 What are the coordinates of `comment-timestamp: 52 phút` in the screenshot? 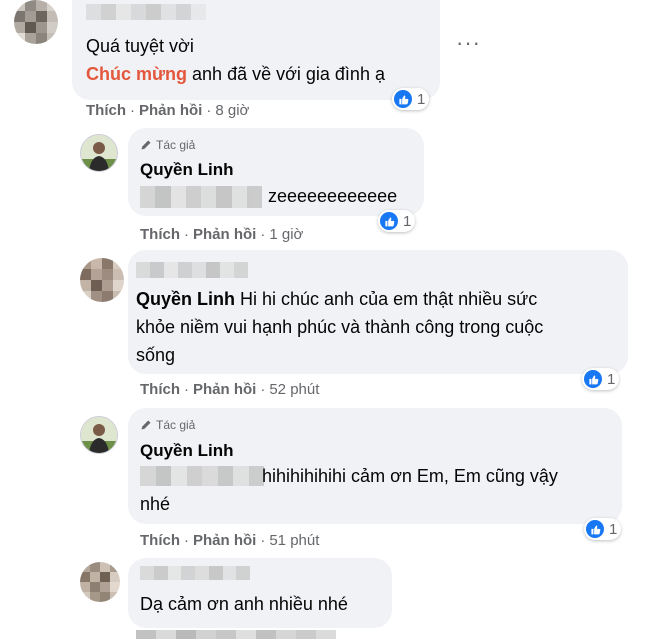 It's located at (294, 389).